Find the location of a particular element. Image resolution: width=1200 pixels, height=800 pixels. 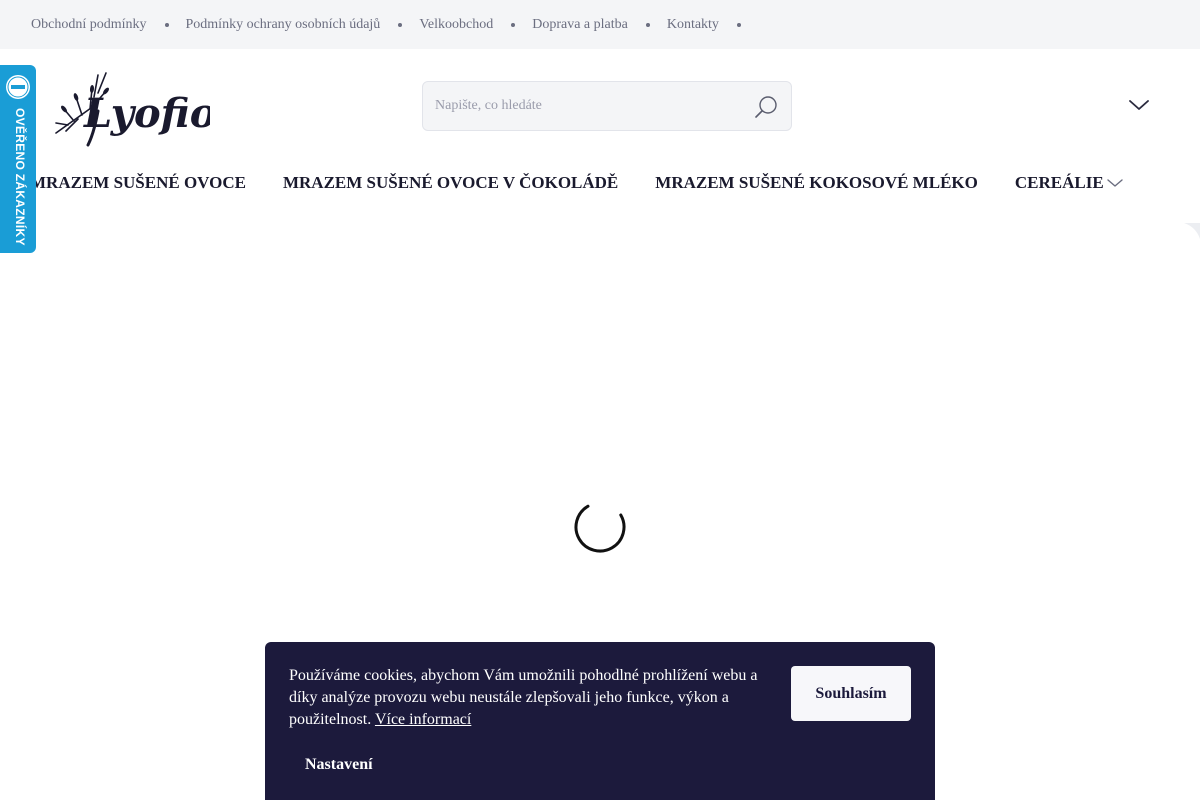

verified-customers-badge: OVĚŘENO ZÁKAZNÍKY is located at coordinates (18, 159).